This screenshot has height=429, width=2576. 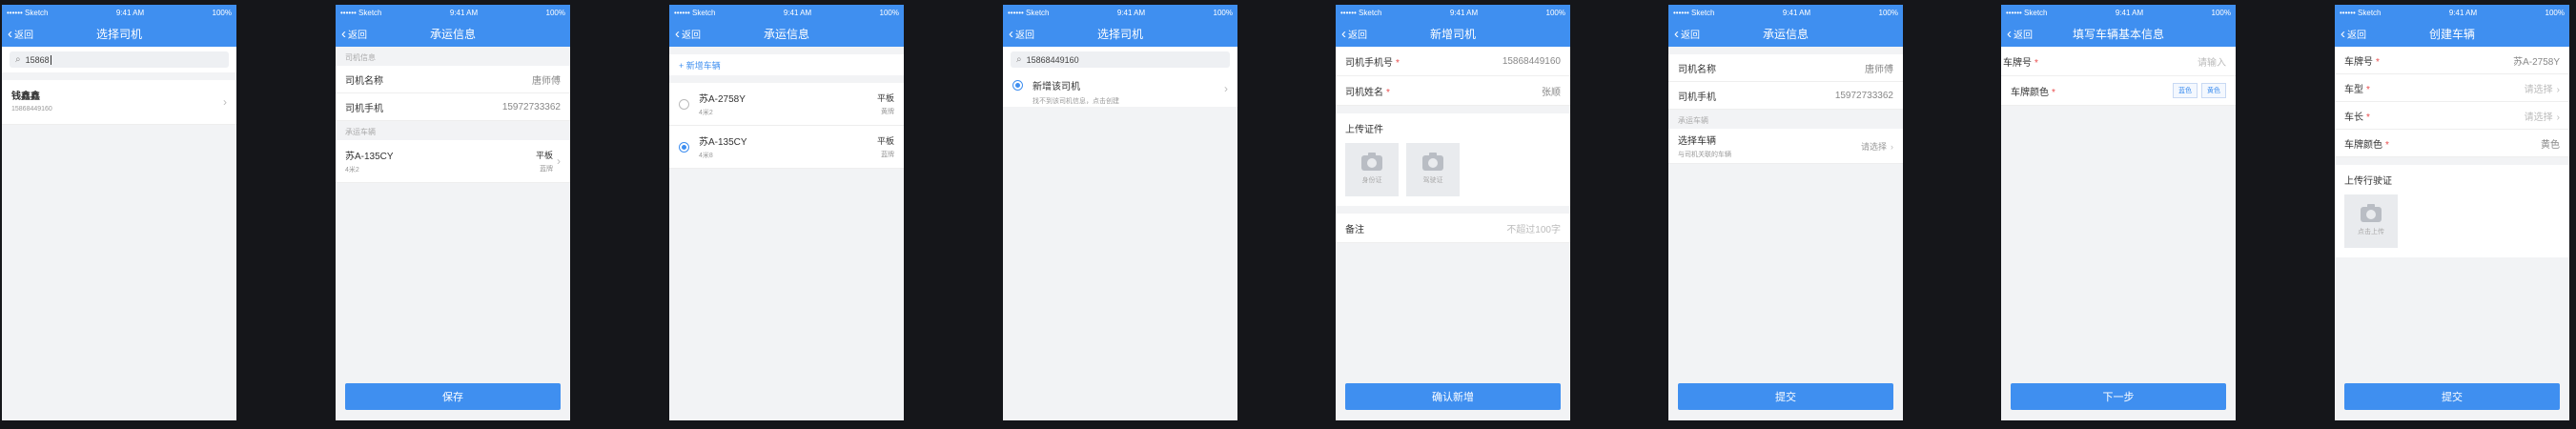 I want to click on driver-phone-label: 司机手机, so click(x=364, y=108).